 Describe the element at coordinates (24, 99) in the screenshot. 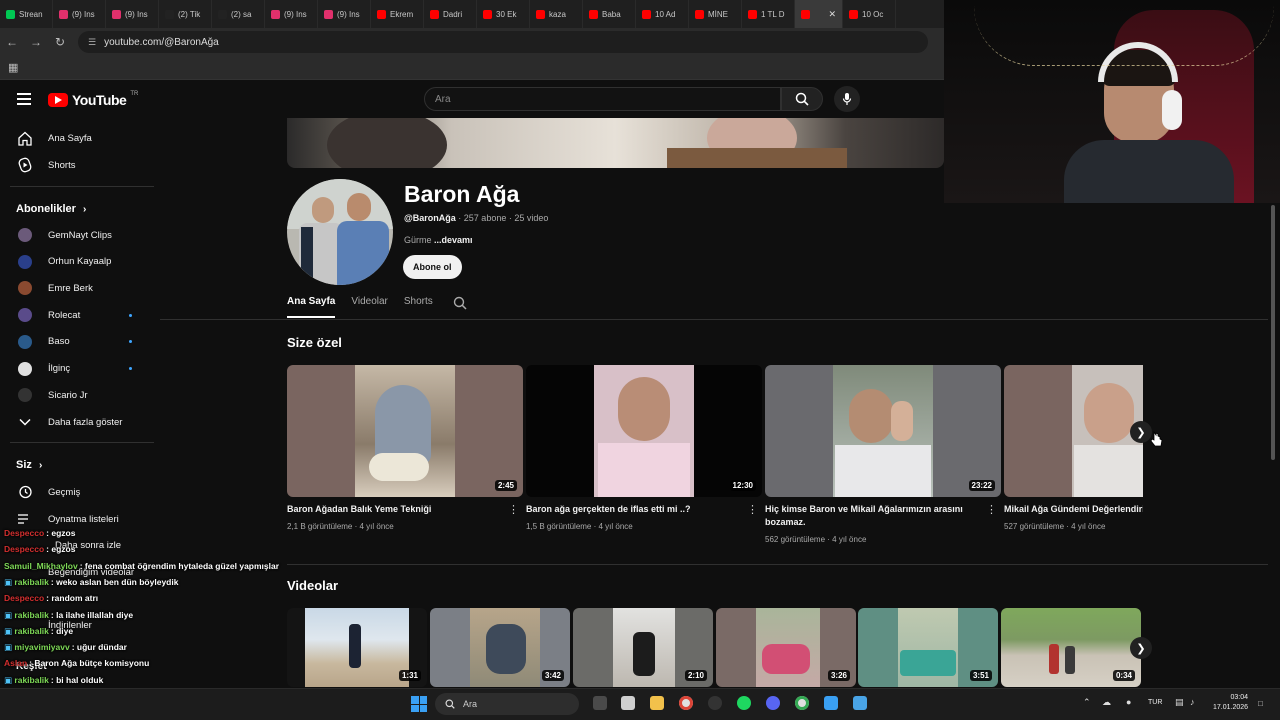

I see `menu-icon` at that location.